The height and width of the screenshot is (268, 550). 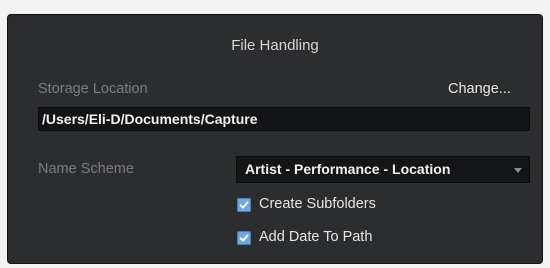 I want to click on storage-path-field: /Users/Eli-D/Documents/Capture, so click(x=284, y=119).